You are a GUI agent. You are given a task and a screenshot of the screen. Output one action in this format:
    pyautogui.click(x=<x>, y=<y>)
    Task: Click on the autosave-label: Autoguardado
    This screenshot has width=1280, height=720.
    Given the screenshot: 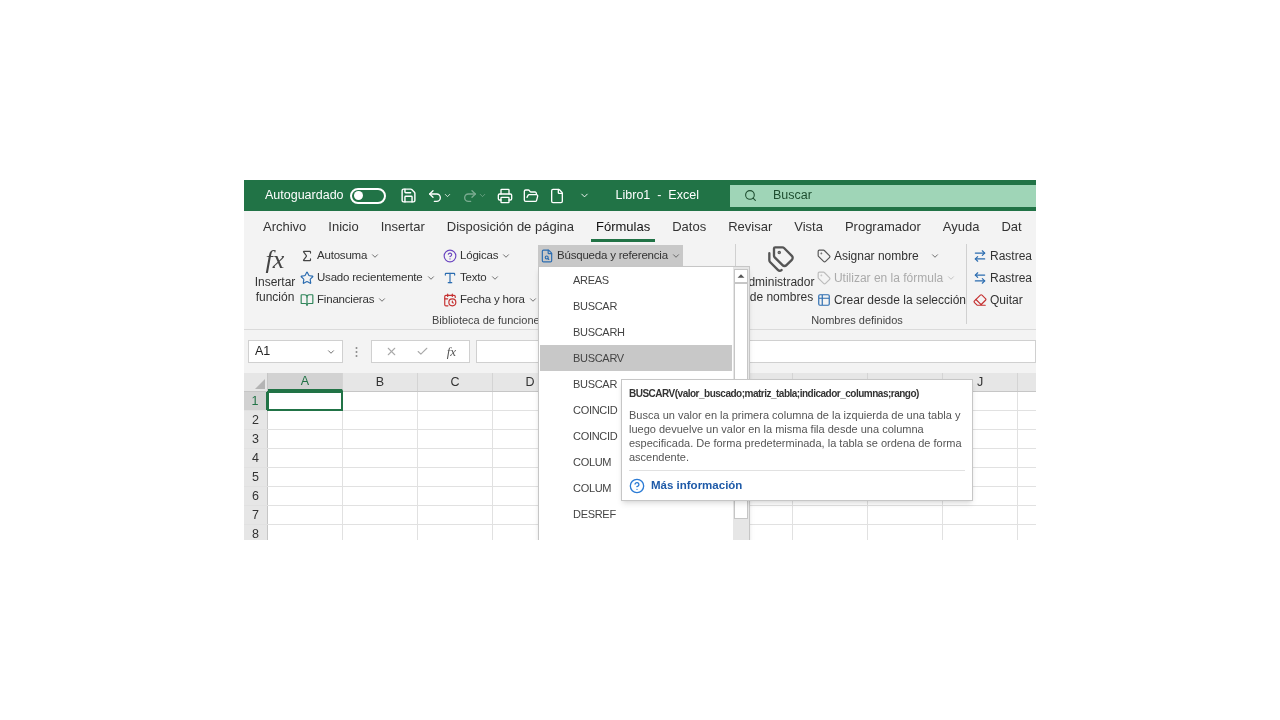 What is the action you would take?
    pyautogui.click(x=304, y=196)
    